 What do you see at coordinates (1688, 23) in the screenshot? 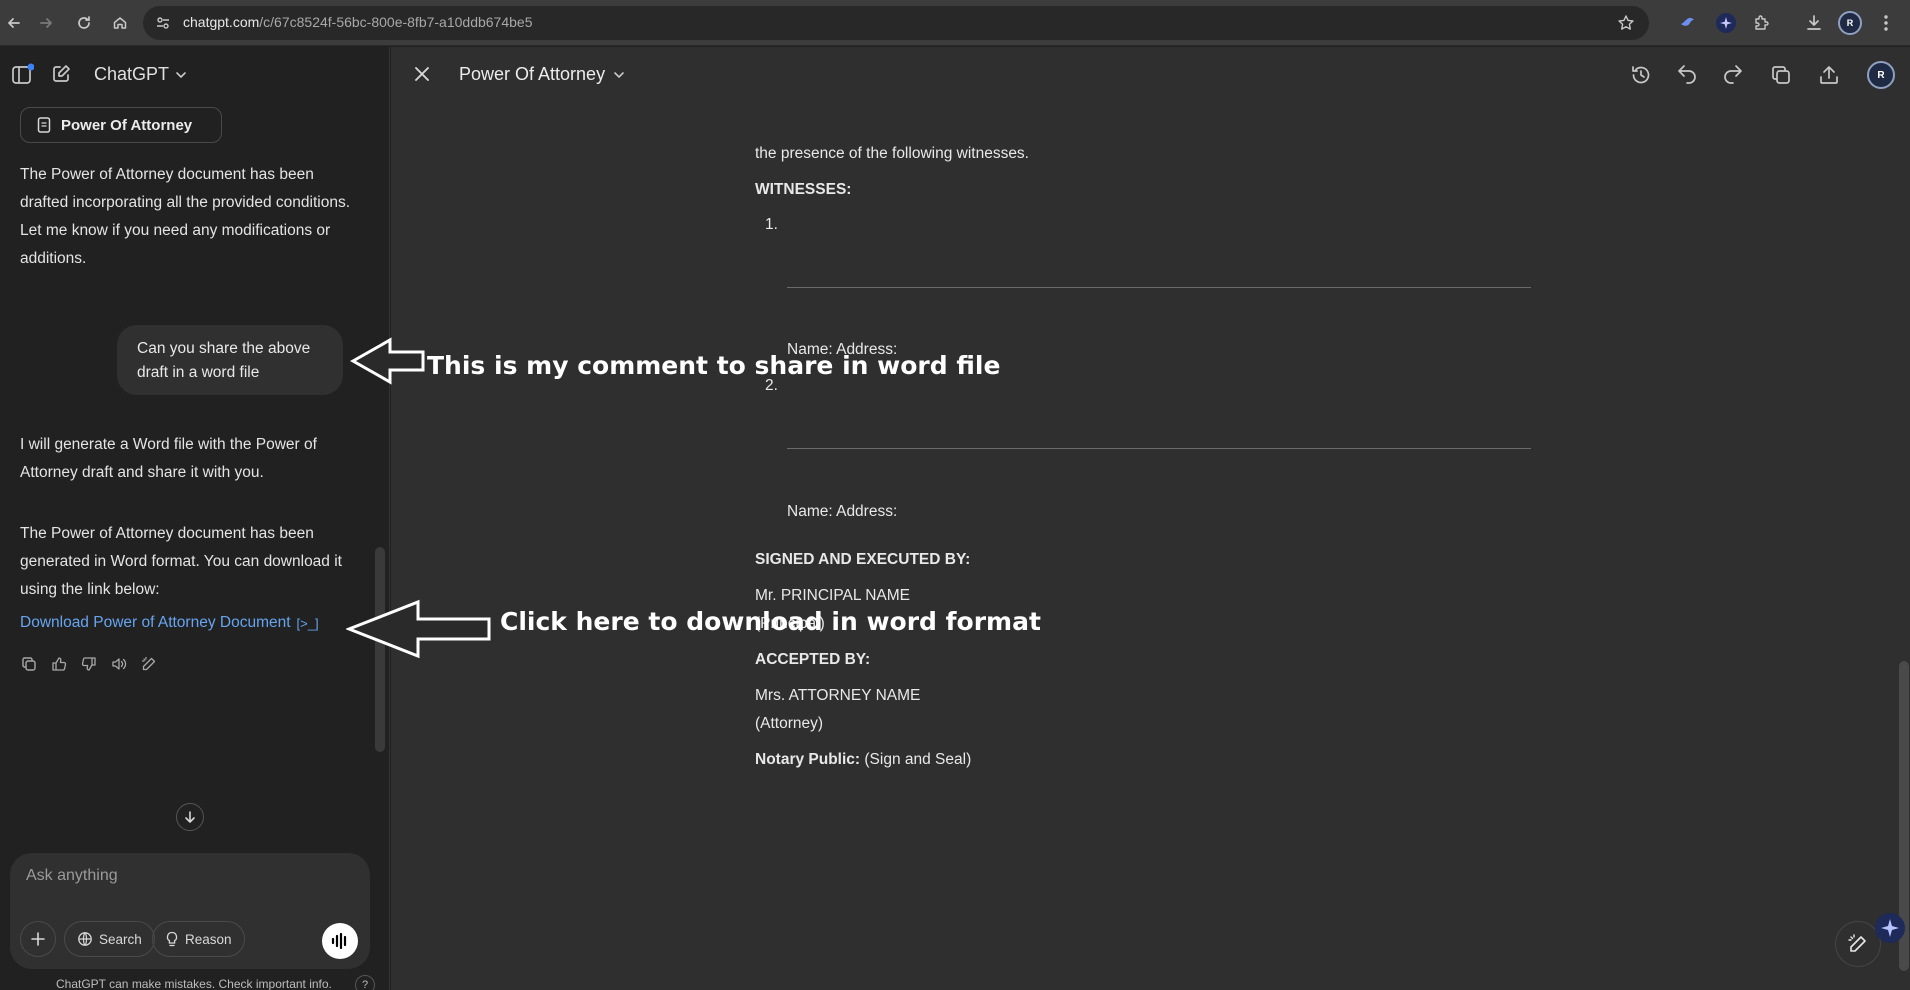
I see `extension-bird-icon` at bounding box center [1688, 23].